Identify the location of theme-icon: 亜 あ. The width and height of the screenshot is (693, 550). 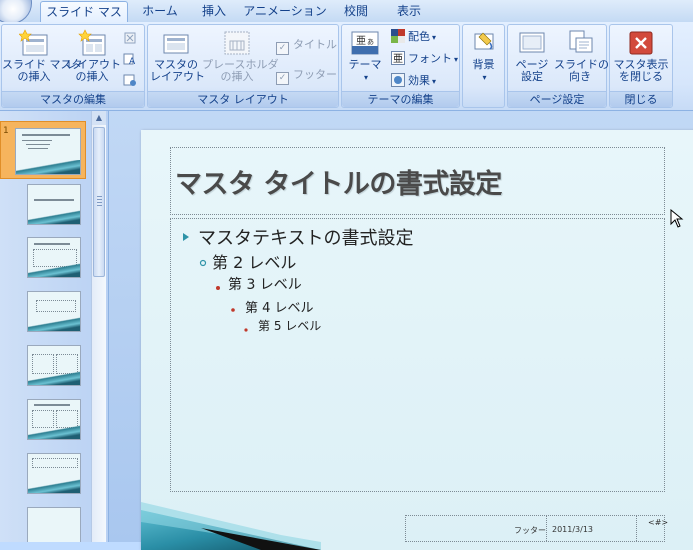
(365, 43).